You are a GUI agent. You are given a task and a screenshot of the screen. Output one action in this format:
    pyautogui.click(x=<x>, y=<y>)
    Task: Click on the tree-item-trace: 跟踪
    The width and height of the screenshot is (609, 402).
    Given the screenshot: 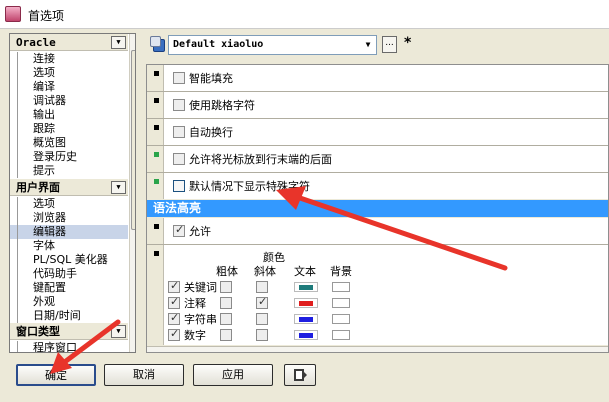 What is the action you would take?
    pyautogui.click(x=69, y=129)
    